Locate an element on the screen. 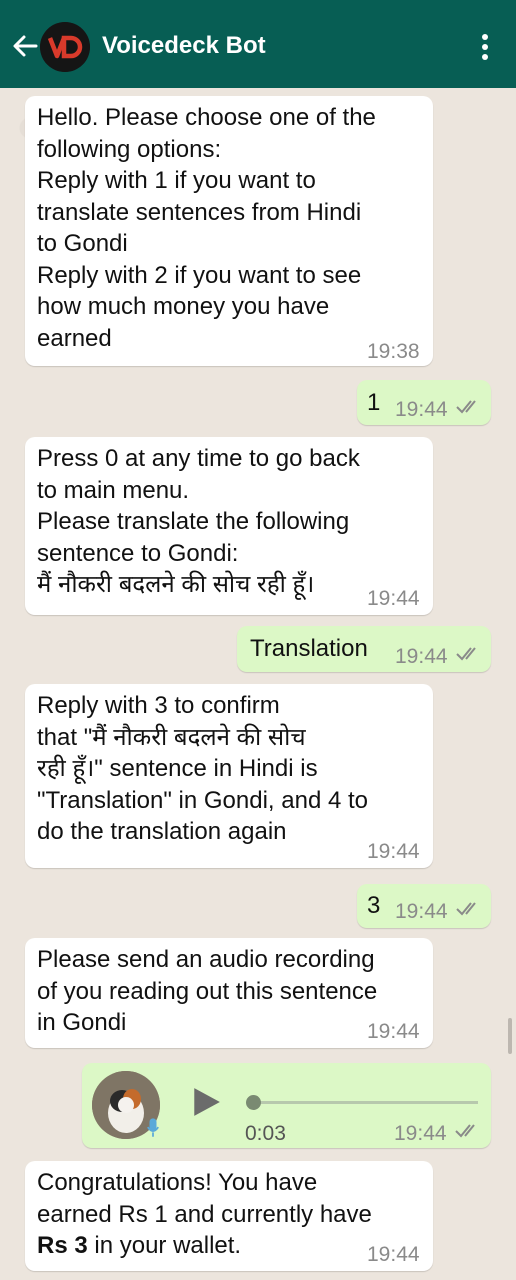 This screenshot has height=1280, width=516. wallet-amount: Rs 3 is located at coordinates (62, 1245).